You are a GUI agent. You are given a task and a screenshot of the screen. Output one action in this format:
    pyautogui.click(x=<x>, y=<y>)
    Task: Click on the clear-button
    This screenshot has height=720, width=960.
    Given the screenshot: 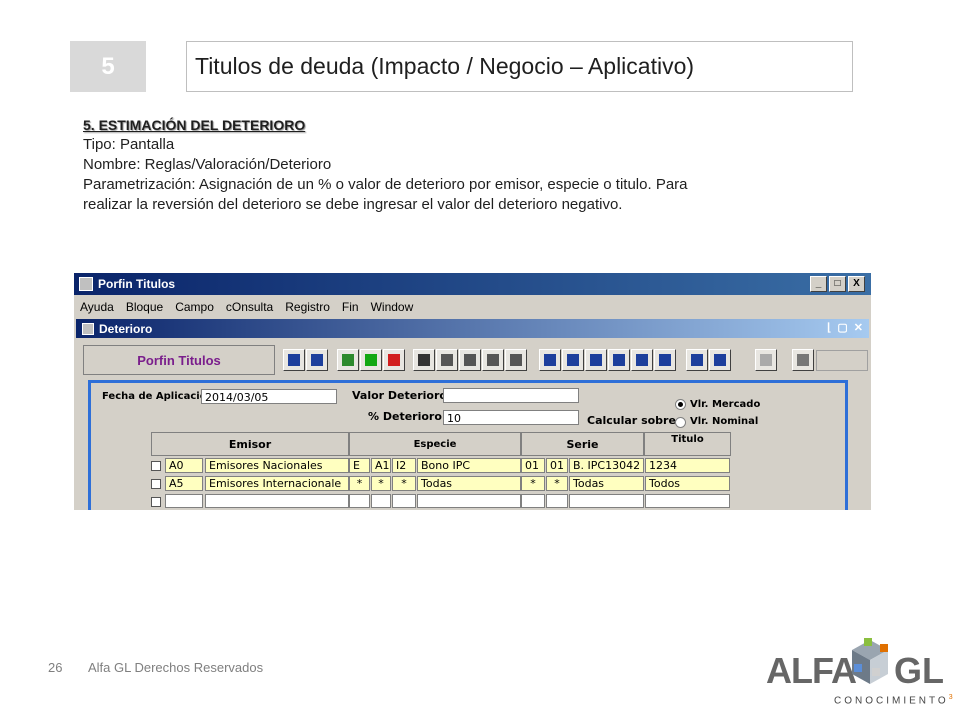 What is the action you would take?
    pyautogui.click(x=516, y=360)
    